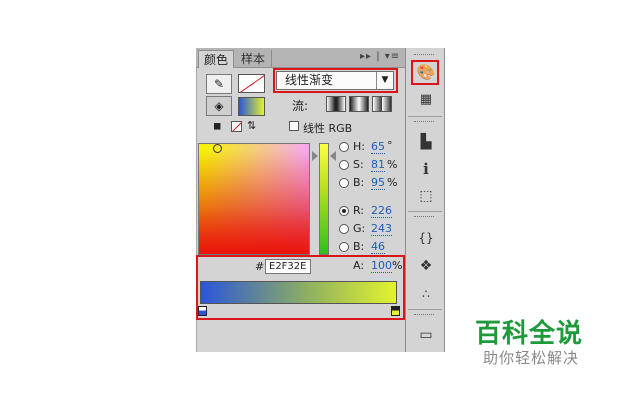 This screenshot has width=640, height=400. I want to click on hex-input: E2F32E, so click(288, 266).